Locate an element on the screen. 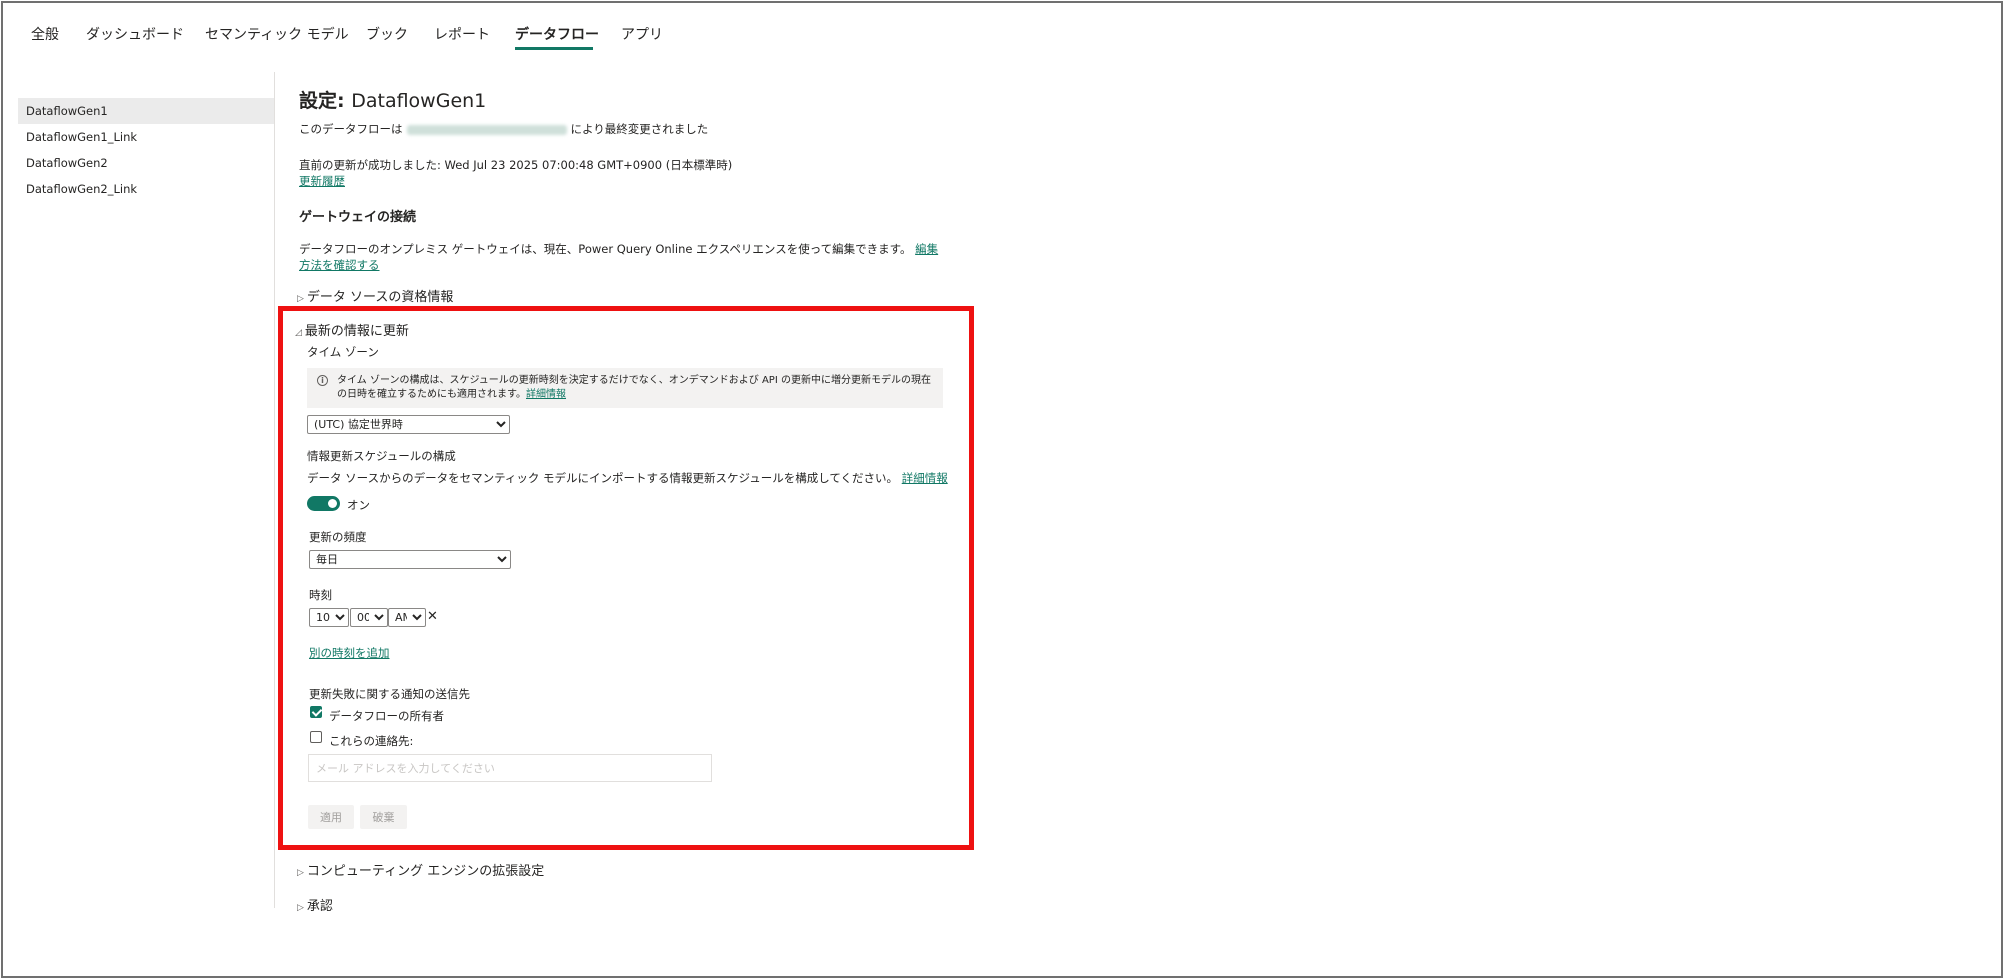 The width and height of the screenshot is (2004, 979). tab-general: 全般 is located at coordinates (45, 34).